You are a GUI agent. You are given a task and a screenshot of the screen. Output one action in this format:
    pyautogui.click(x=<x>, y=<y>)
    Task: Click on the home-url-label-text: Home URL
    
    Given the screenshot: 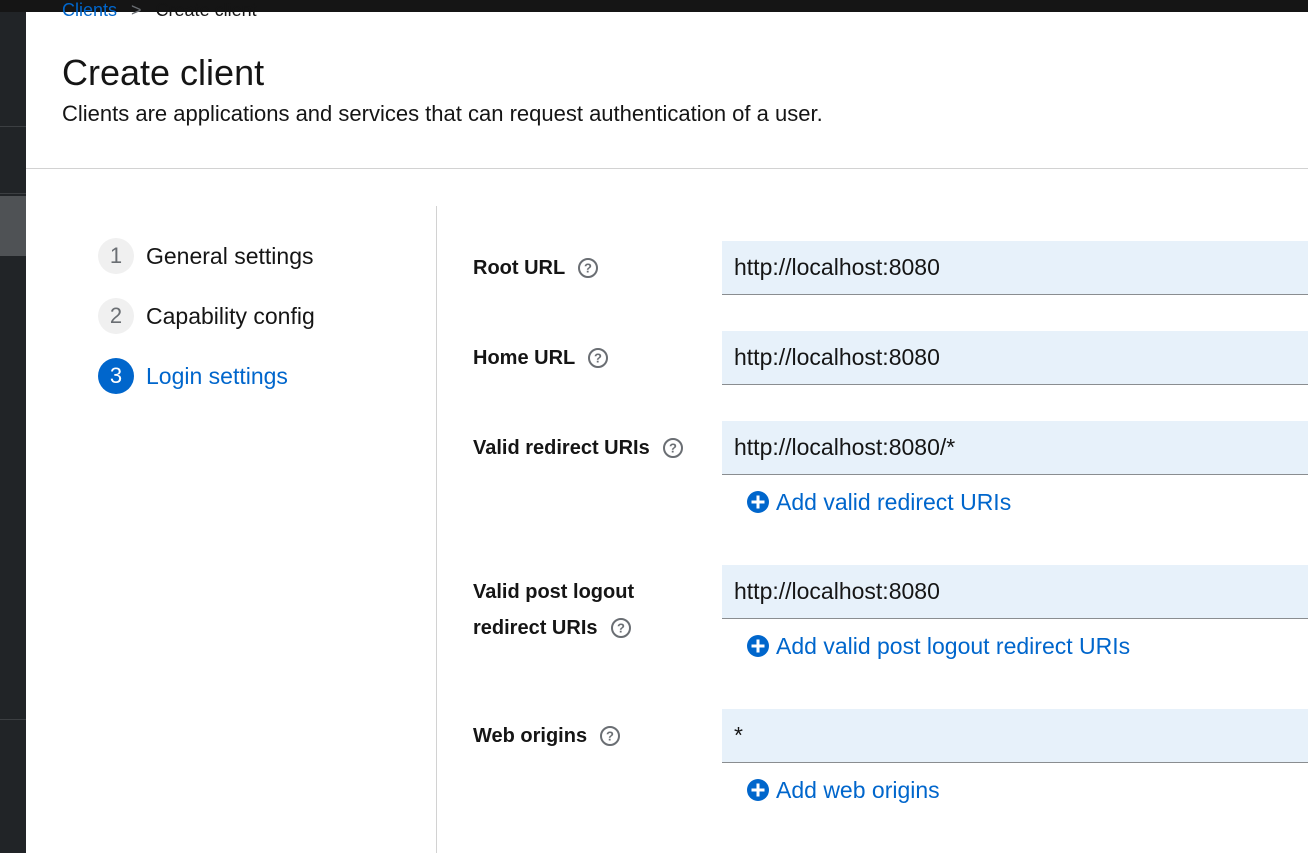 What is the action you would take?
    pyautogui.click(x=524, y=358)
    